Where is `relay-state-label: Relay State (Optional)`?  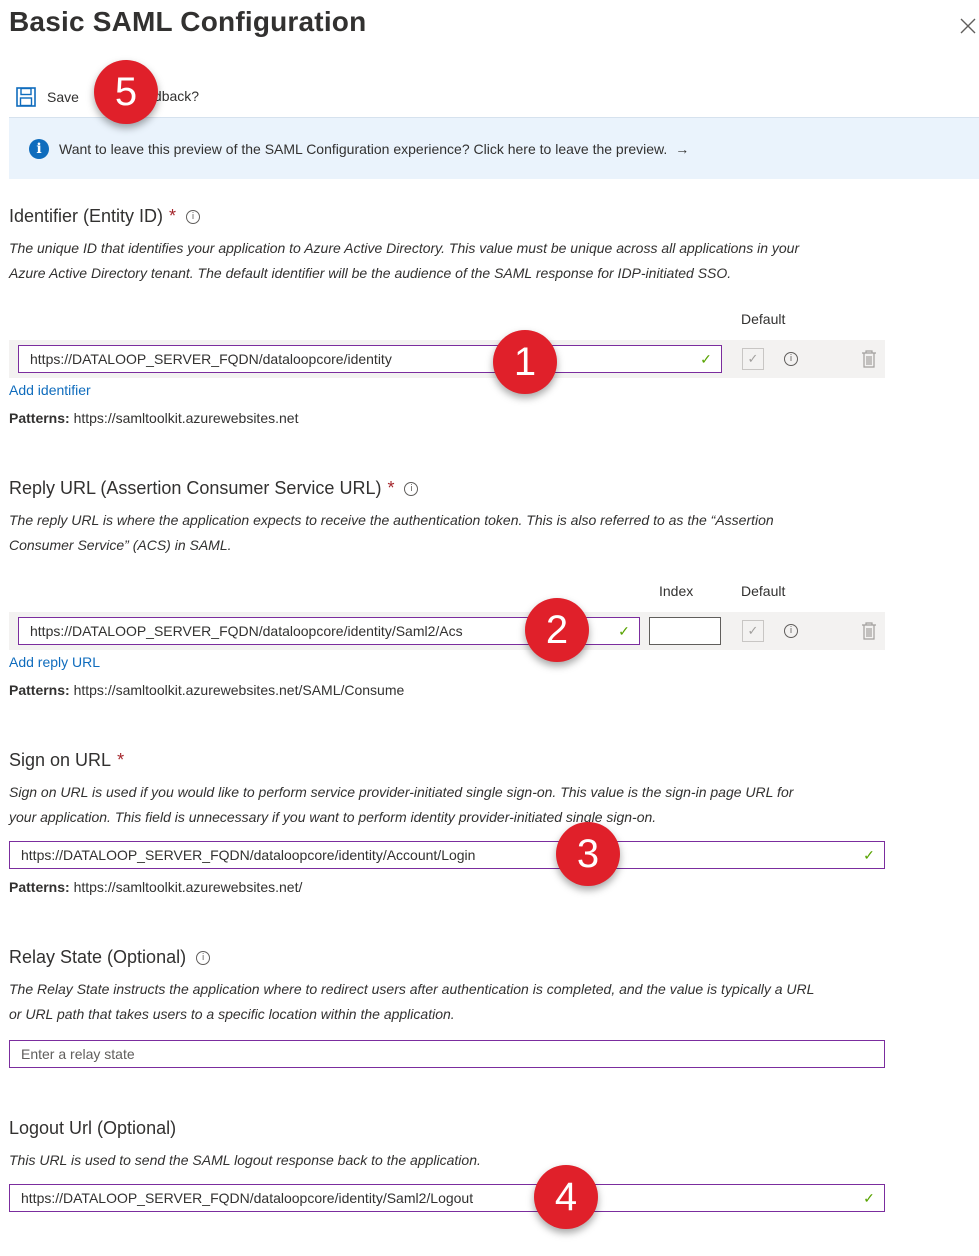
relay-state-label: Relay State (Optional) is located at coordinates (98, 957).